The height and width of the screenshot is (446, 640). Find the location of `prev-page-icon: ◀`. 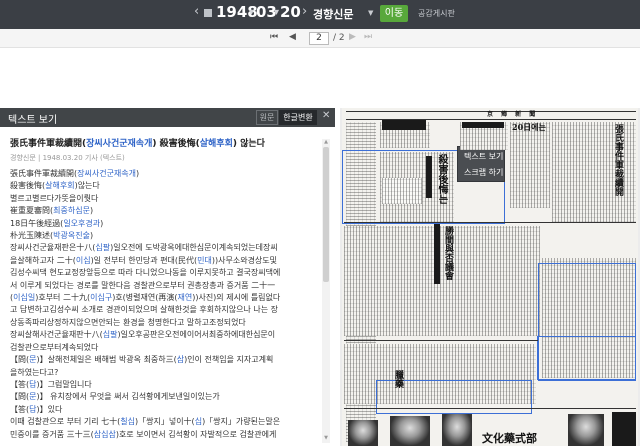

prev-page-icon: ◀ is located at coordinates (292, 37).